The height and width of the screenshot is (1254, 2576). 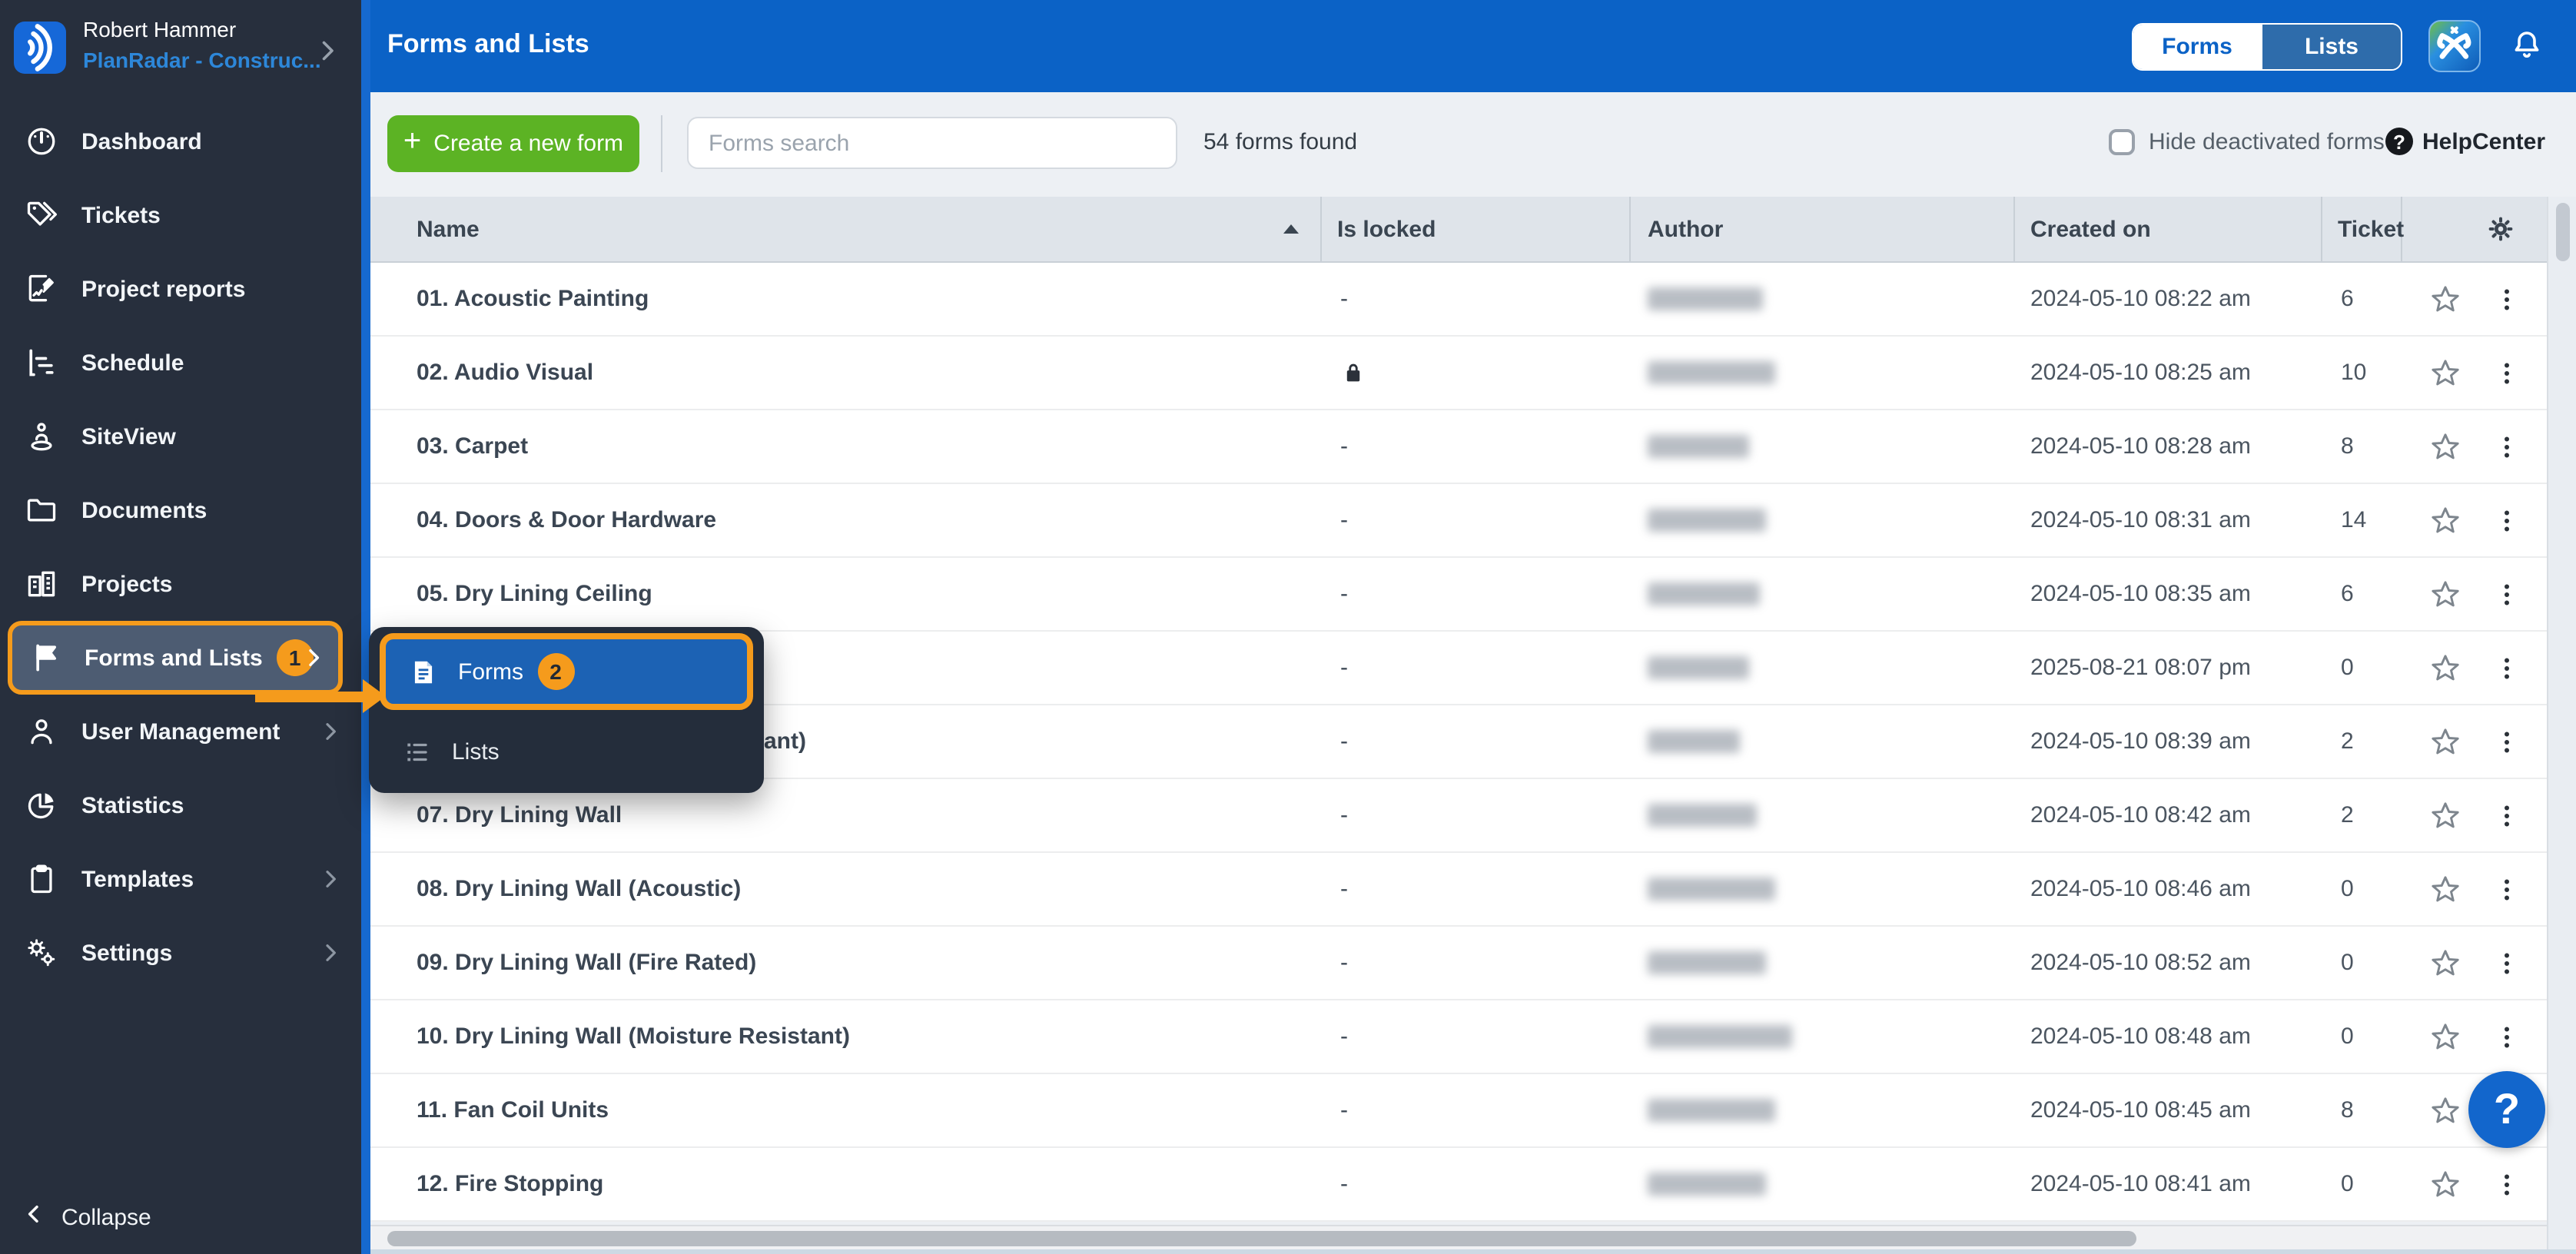 What do you see at coordinates (2363, 229) in the screenshot?
I see `column-header-ticket: Ticket` at bounding box center [2363, 229].